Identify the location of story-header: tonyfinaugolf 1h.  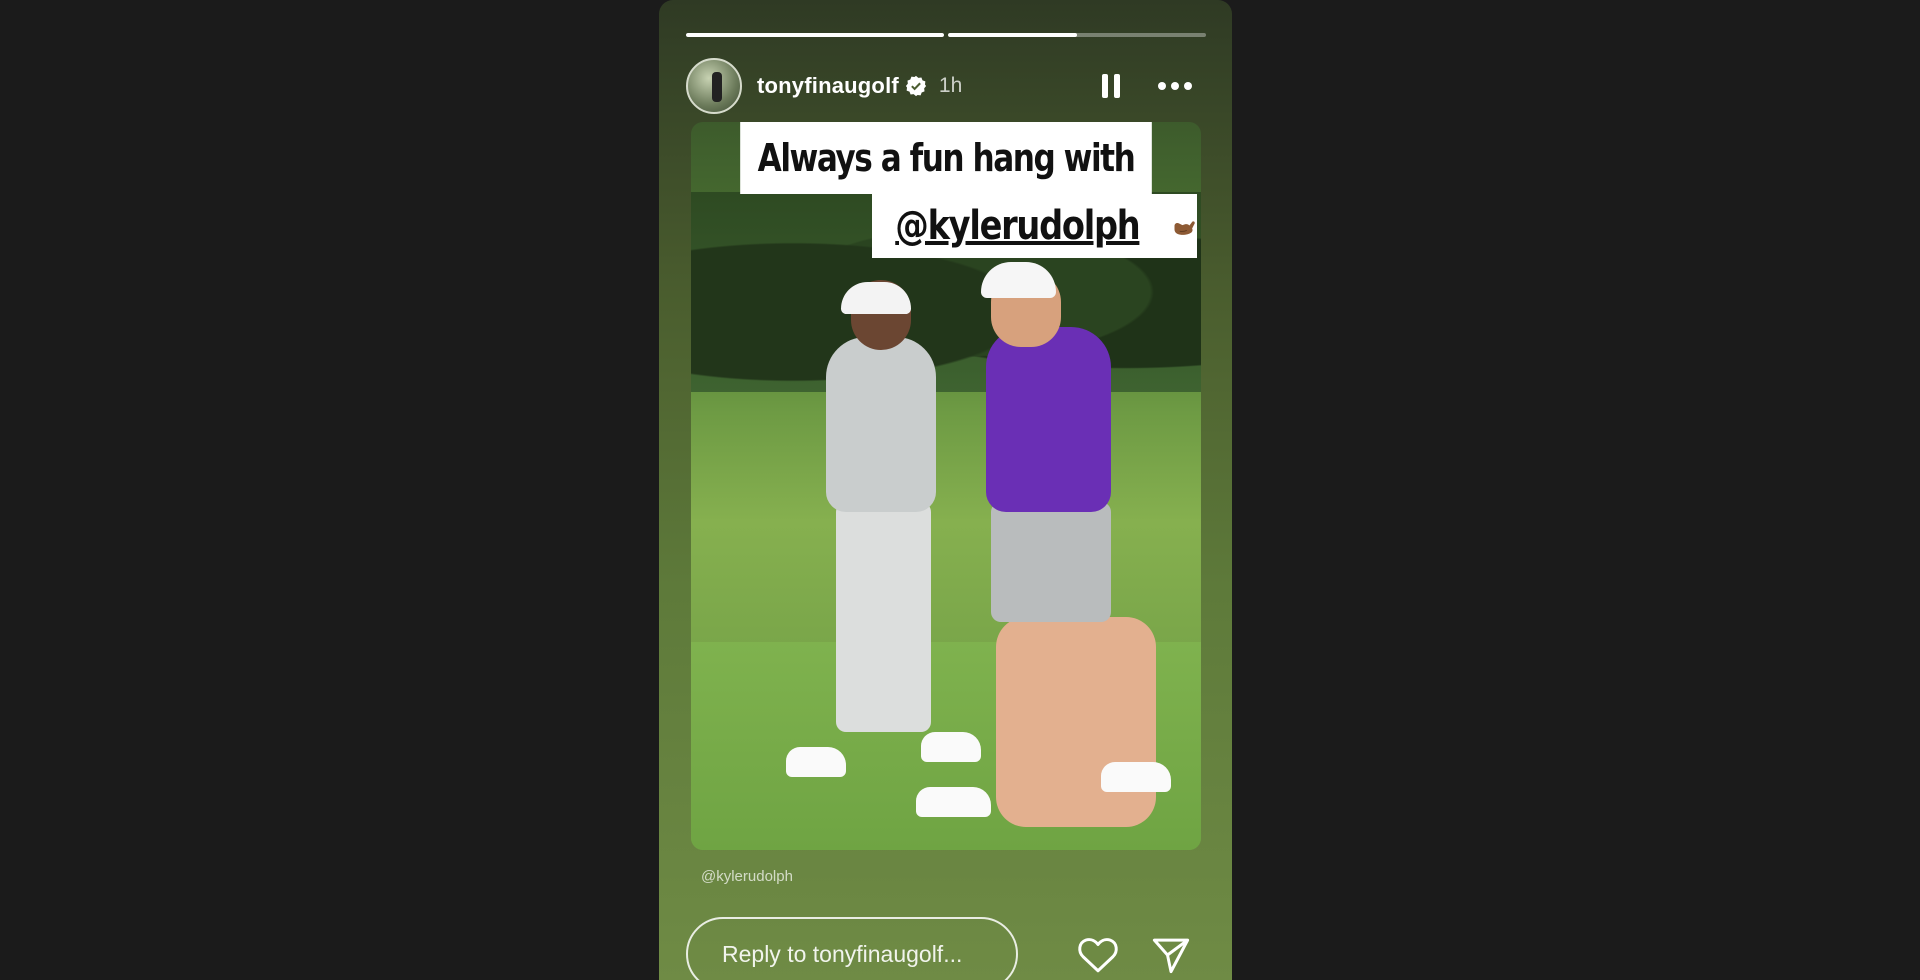
(946, 86).